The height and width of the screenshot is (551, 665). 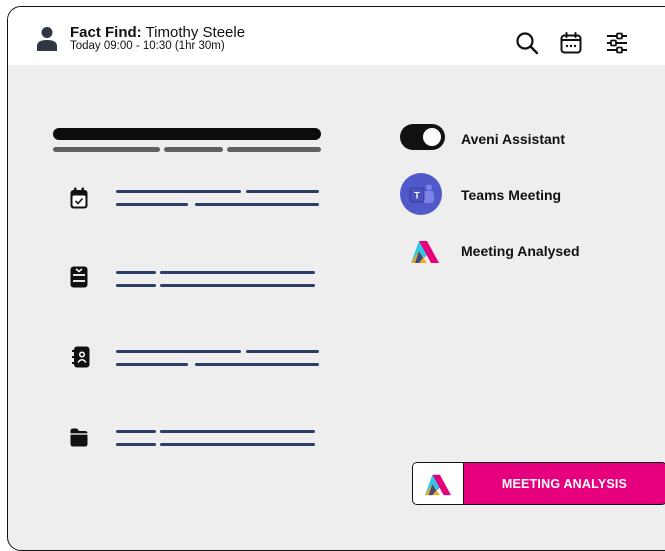 I want to click on filter-sliders-icon, so click(x=617, y=43).